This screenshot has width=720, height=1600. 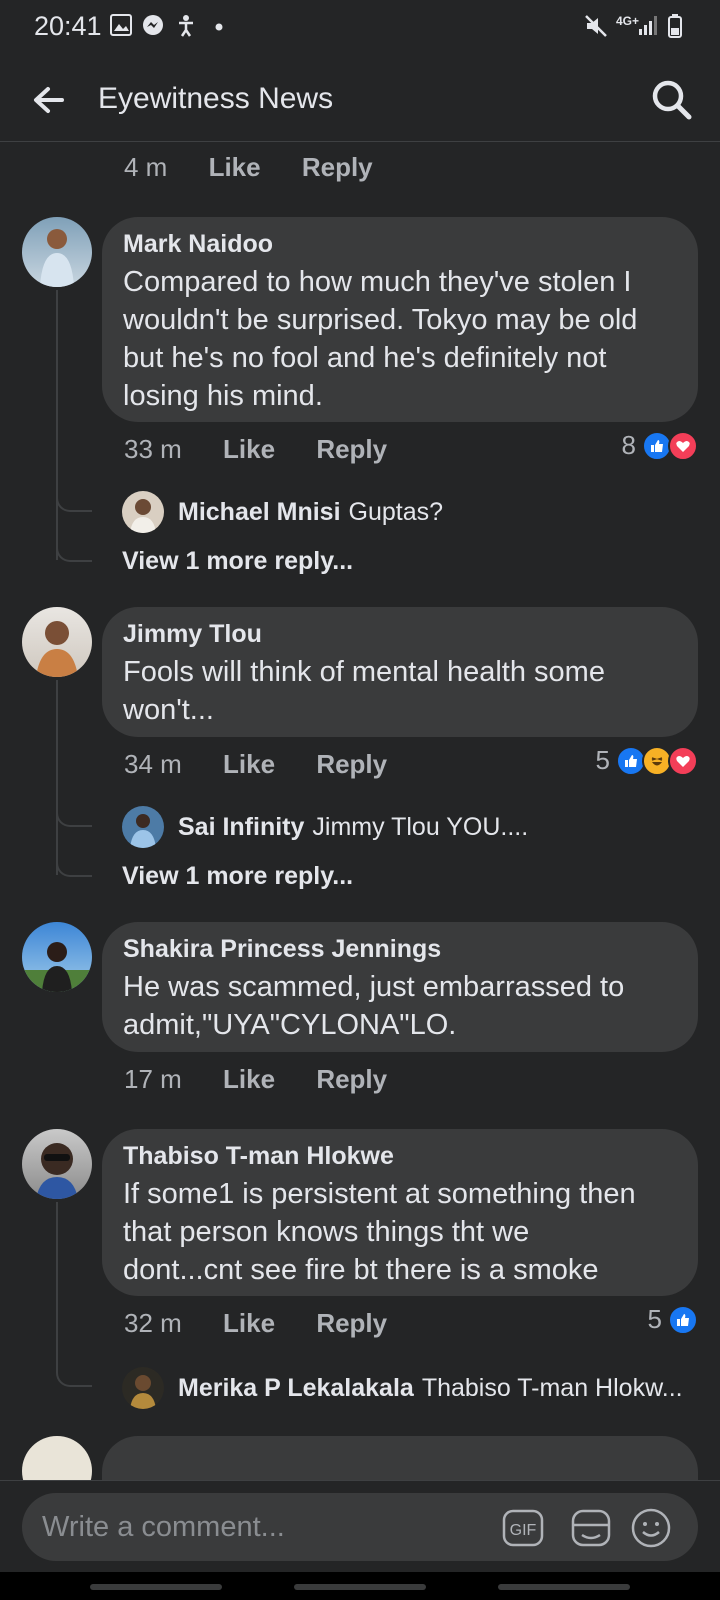 I want to click on reaction-summary: 8, so click(x=660, y=445).